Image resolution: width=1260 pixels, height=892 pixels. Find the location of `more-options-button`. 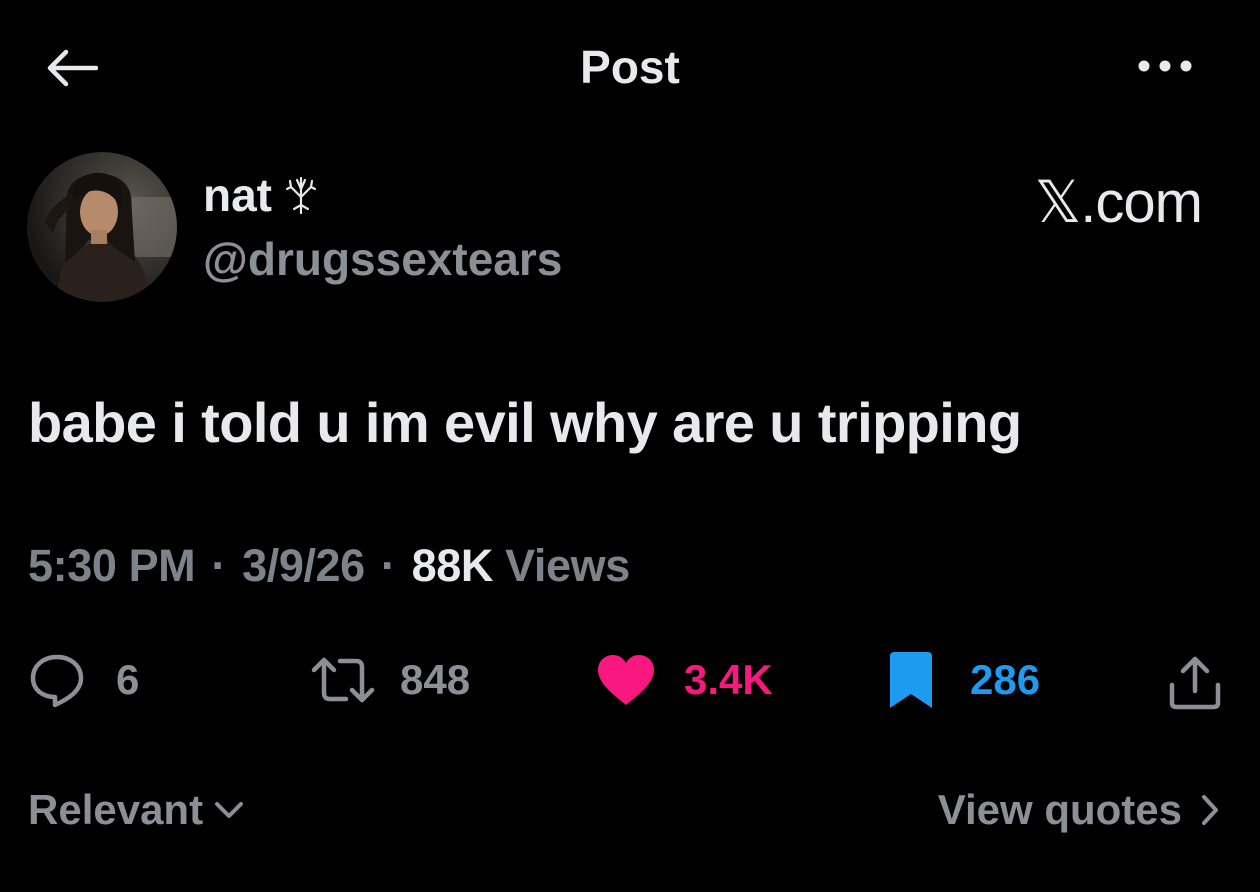

more-options-button is located at coordinates (1165, 66).